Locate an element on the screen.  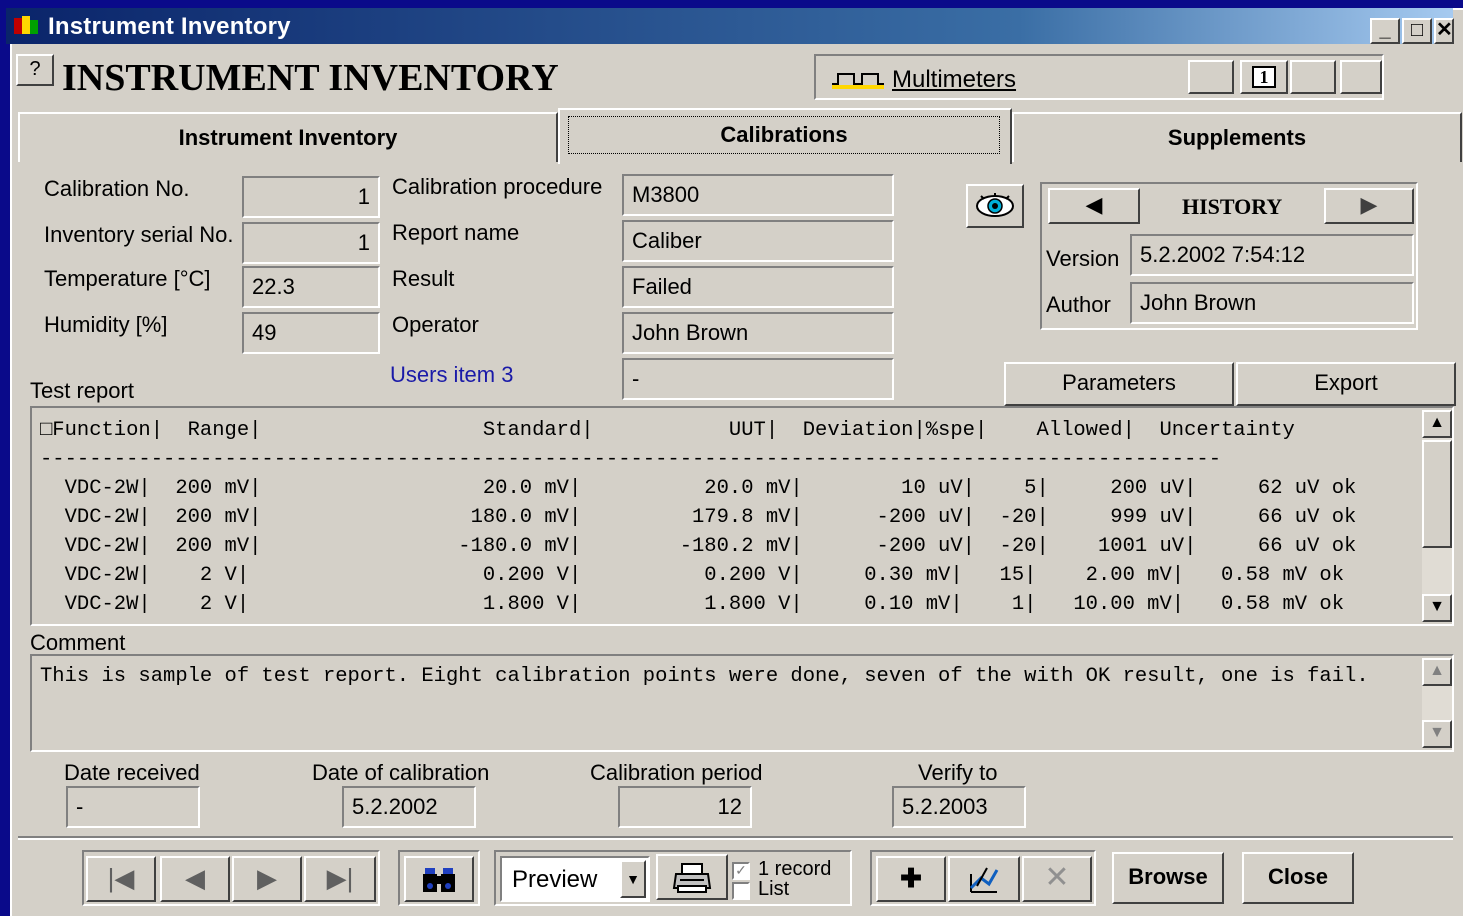
date-received-label: Date received is located at coordinates (132, 772).